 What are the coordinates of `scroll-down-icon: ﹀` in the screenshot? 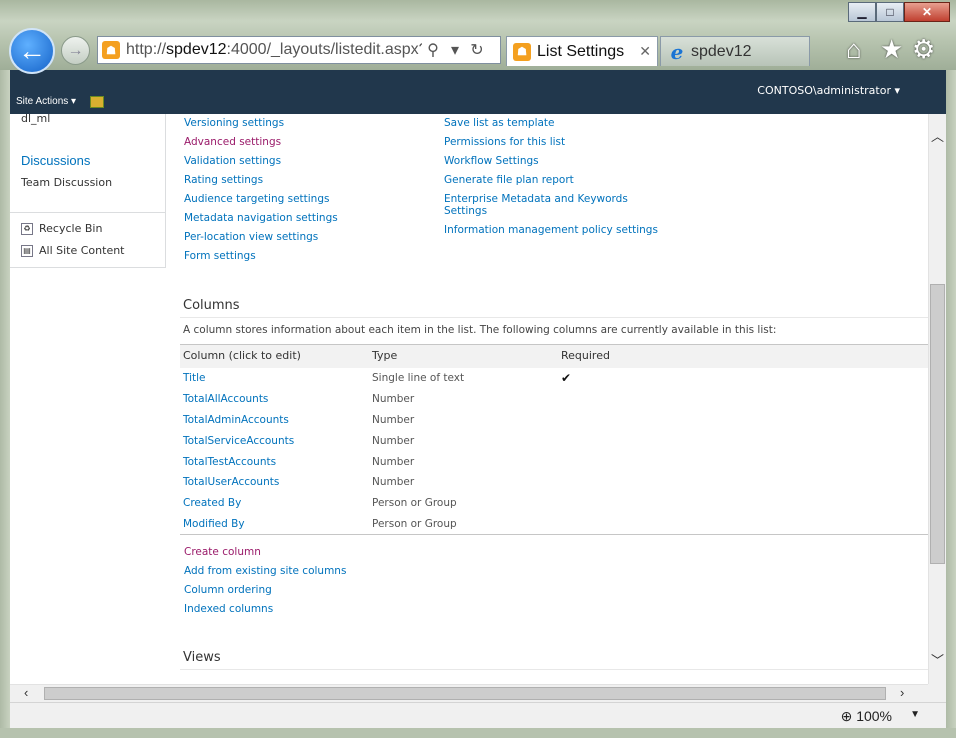 It's located at (937, 659).